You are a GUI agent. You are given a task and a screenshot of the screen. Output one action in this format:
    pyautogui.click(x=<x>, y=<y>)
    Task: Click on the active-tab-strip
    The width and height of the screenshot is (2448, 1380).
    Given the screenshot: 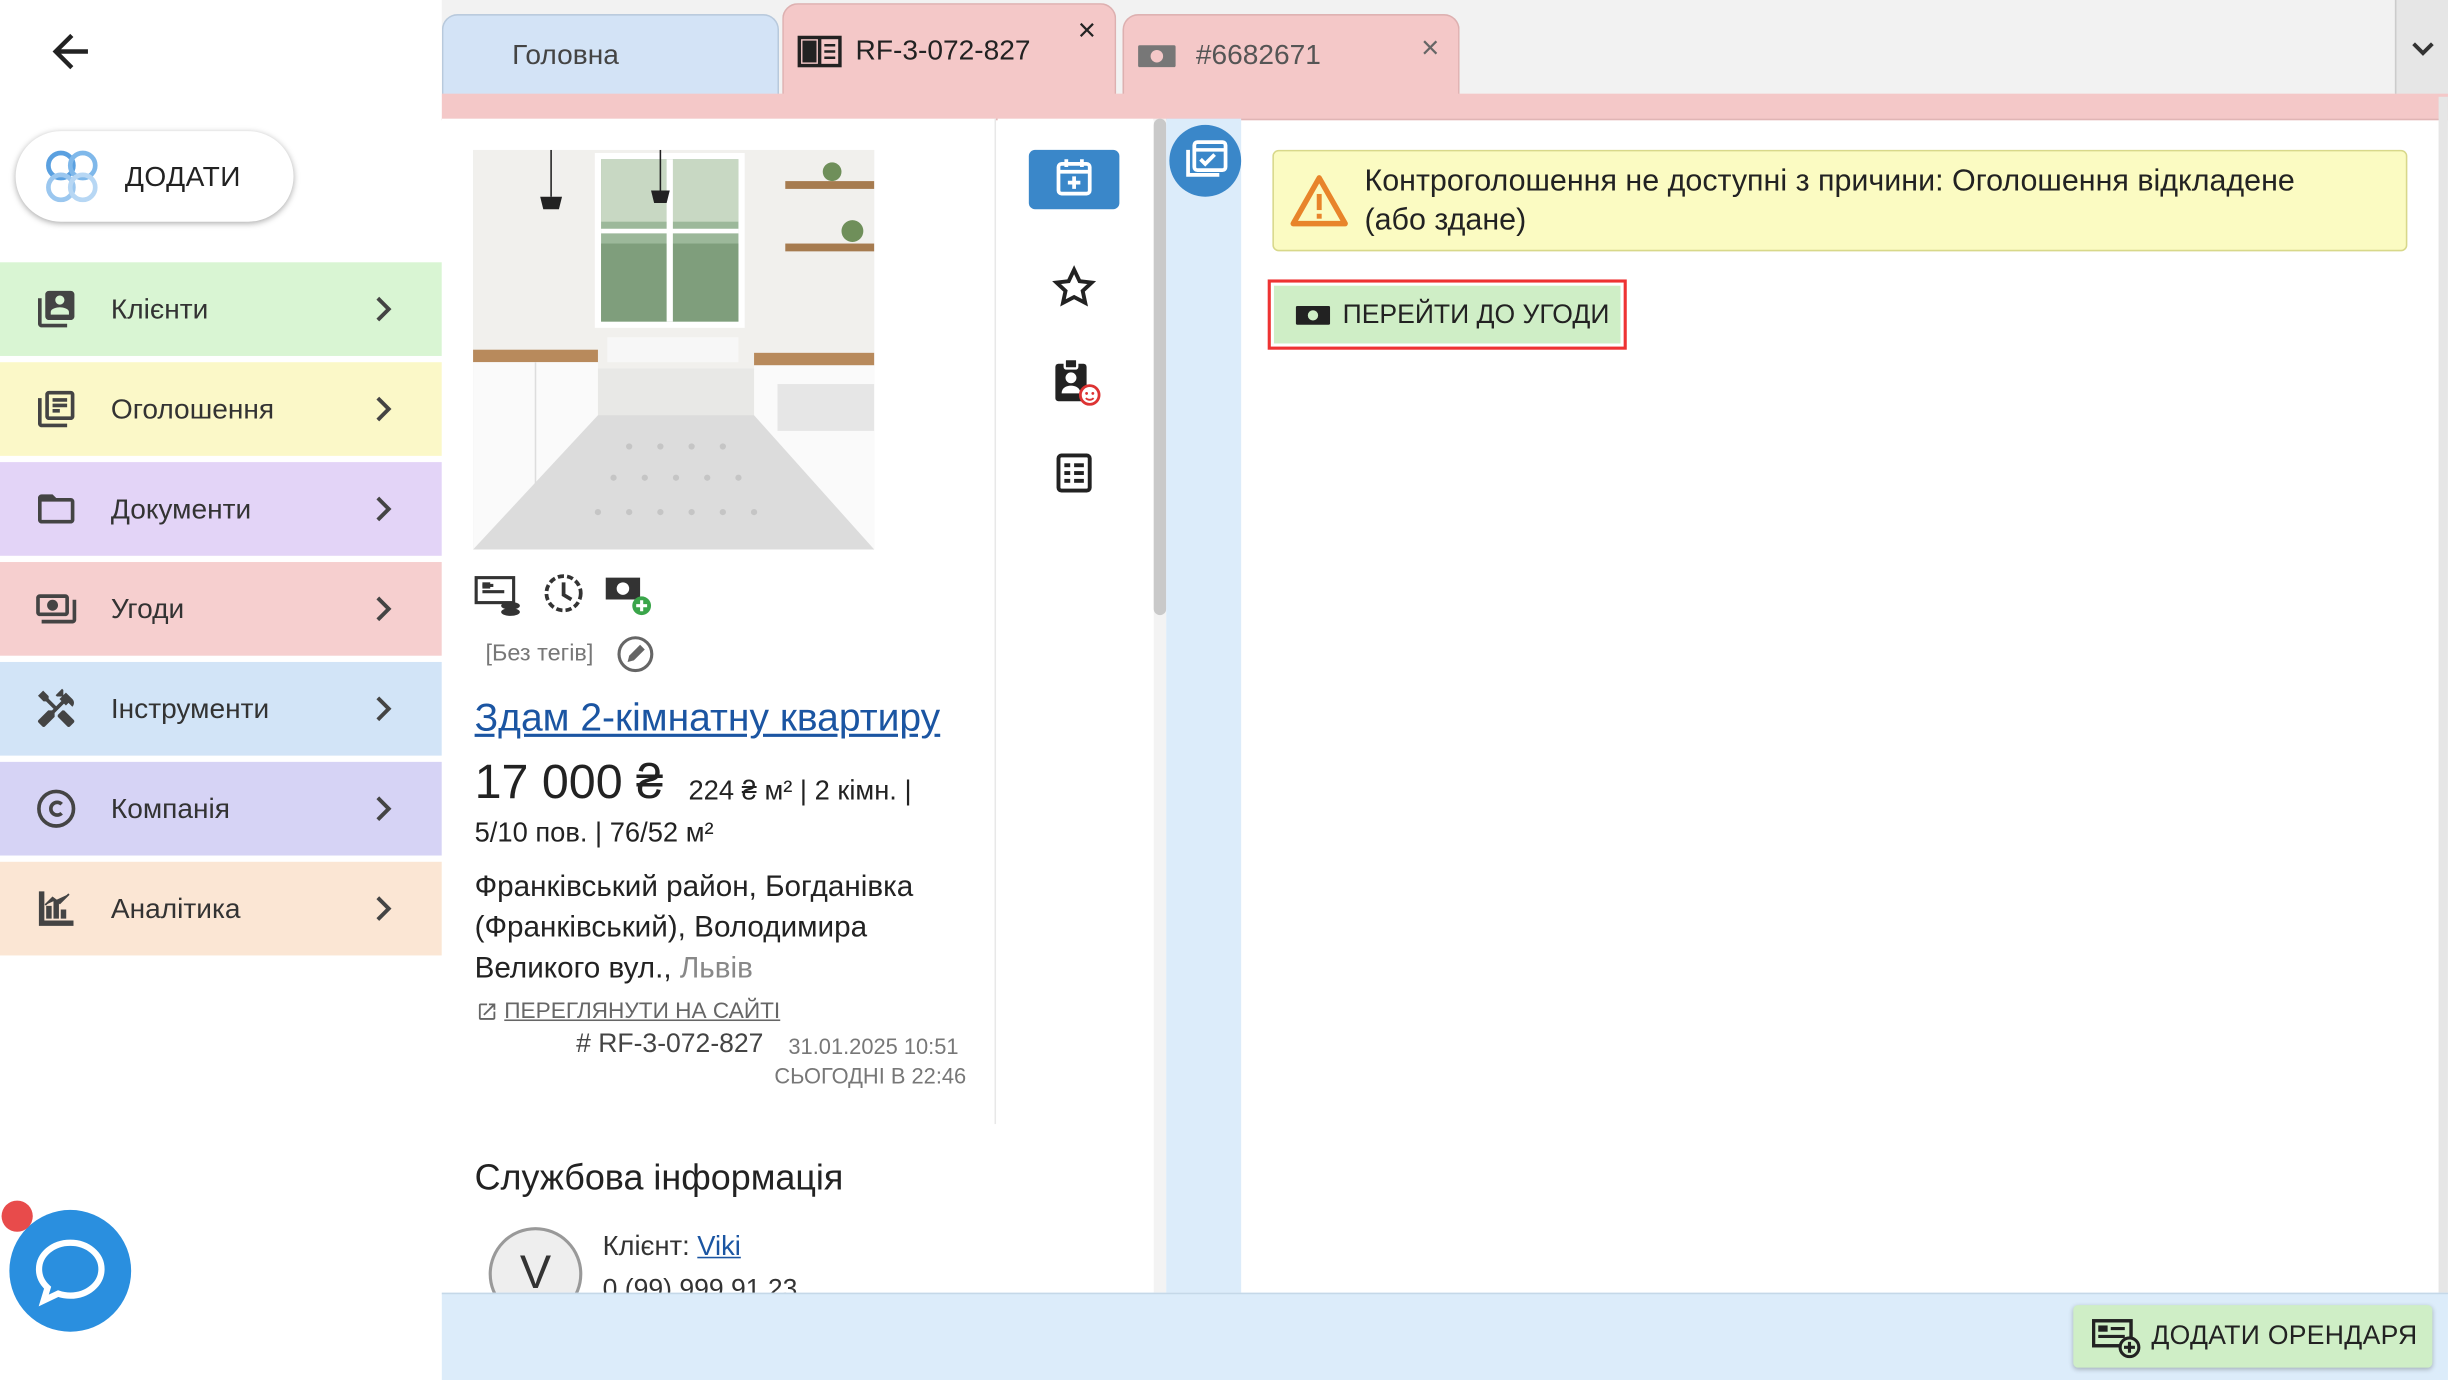 What is the action you would take?
    pyautogui.click(x=1444, y=107)
    